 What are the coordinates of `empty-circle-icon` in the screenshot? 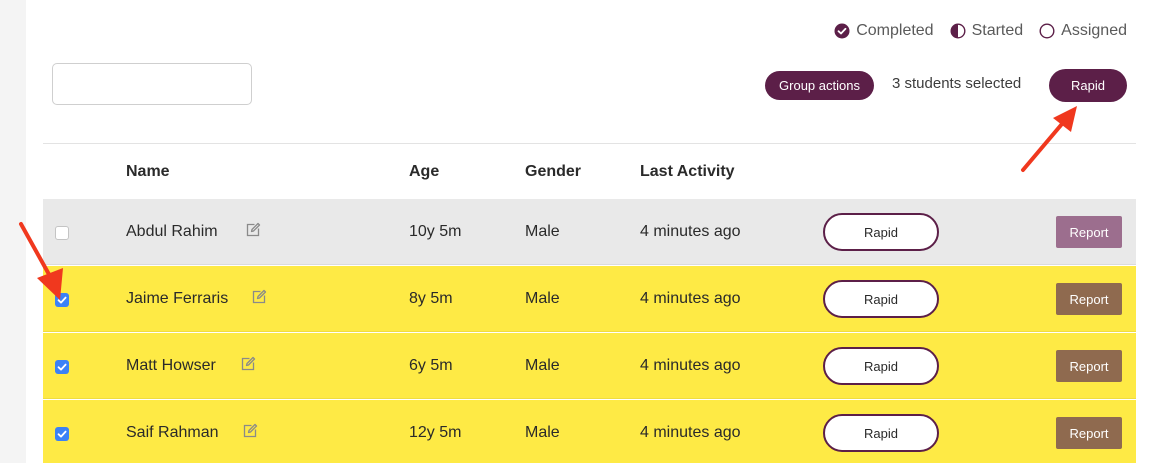 It's located at (1047, 31).